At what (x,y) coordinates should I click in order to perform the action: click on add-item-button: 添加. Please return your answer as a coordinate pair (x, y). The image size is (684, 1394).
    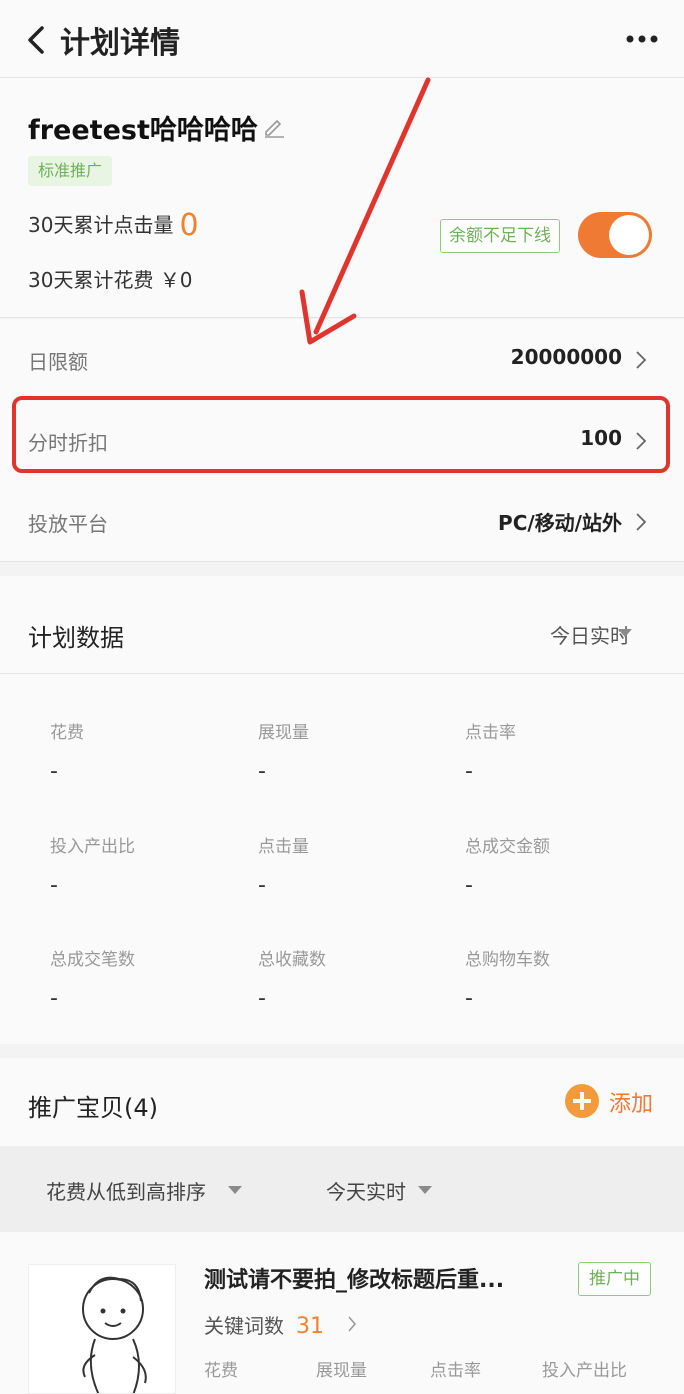
    Looking at the image, I should click on (620, 1102).